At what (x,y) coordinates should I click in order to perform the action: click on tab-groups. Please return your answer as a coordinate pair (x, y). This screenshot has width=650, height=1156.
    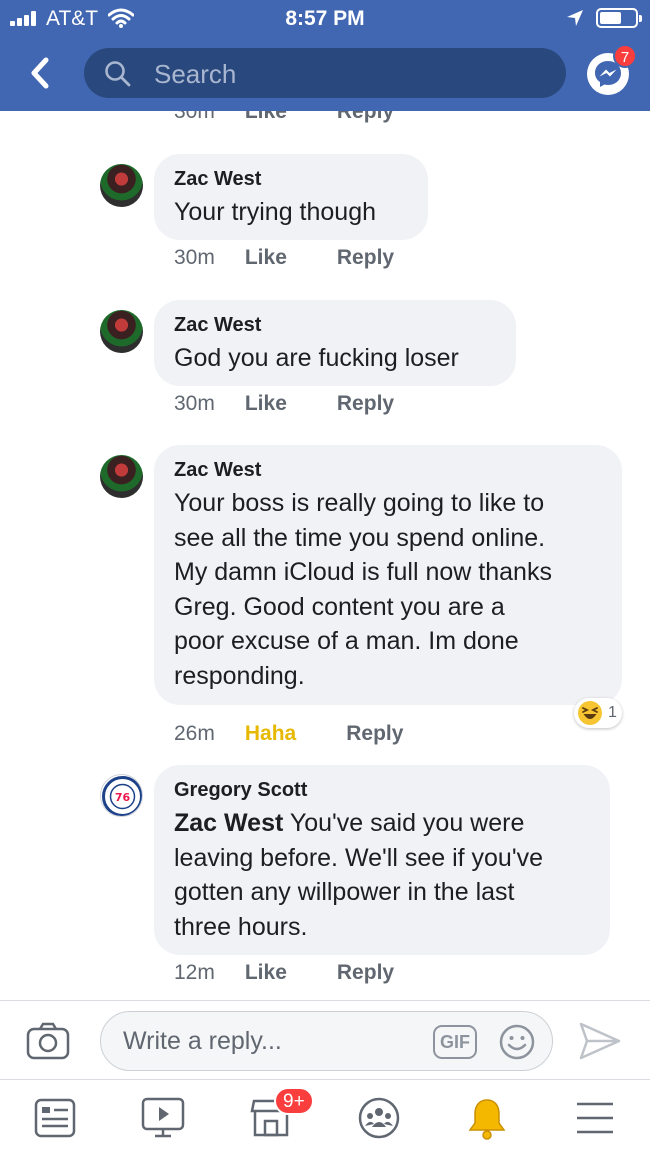
    Looking at the image, I should click on (379, 1118).